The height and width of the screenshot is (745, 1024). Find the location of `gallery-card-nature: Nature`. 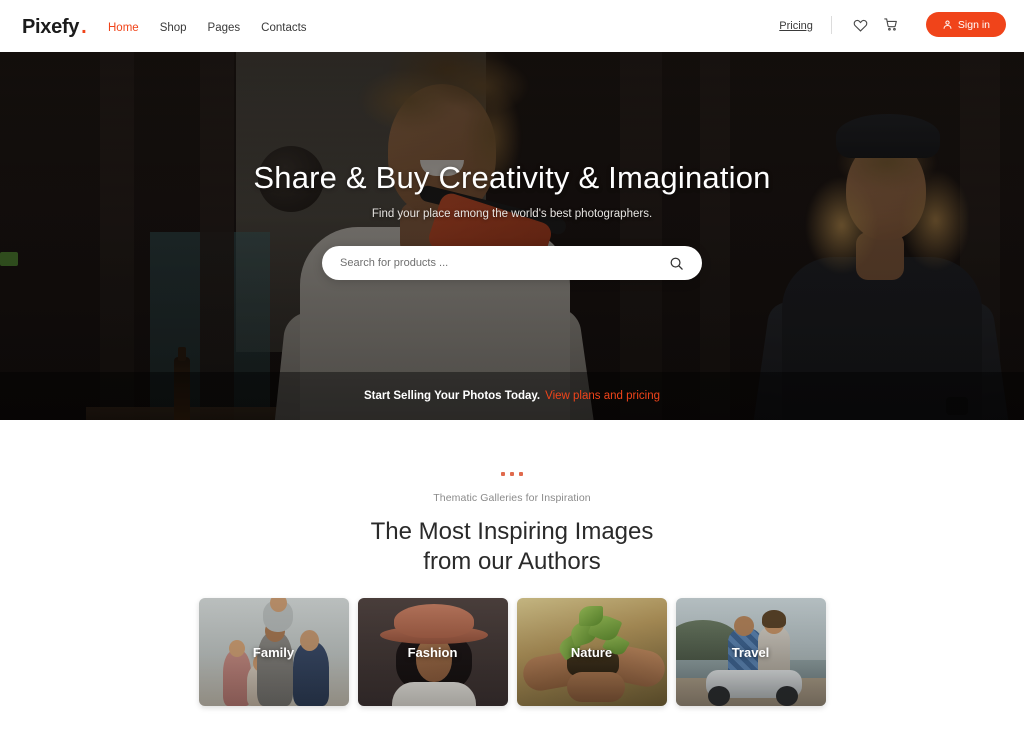

gallery-card-nature: Nature is located at coordinates (591, 652).